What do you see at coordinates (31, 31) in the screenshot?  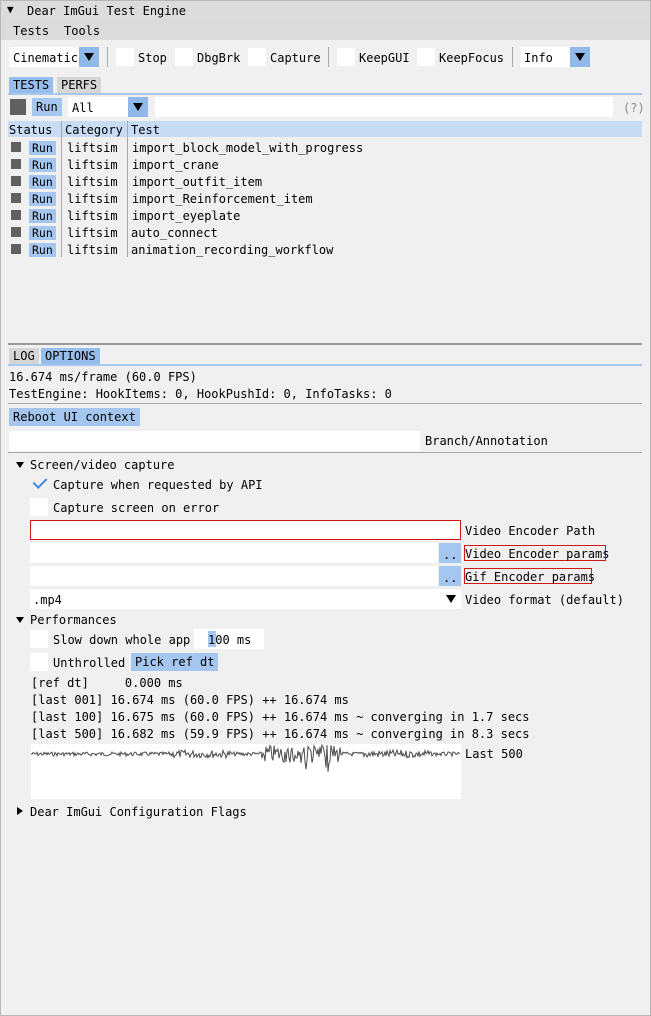 I see `menu-tests: Tests` at bounding box center [31, 31].